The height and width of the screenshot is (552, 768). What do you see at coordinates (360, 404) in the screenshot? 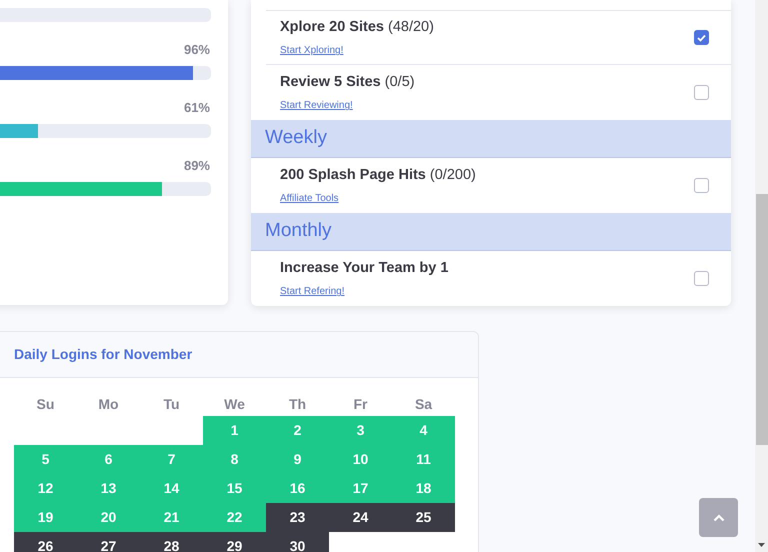
I see `weekday-label: Fr` at bounding box center [360, 404].